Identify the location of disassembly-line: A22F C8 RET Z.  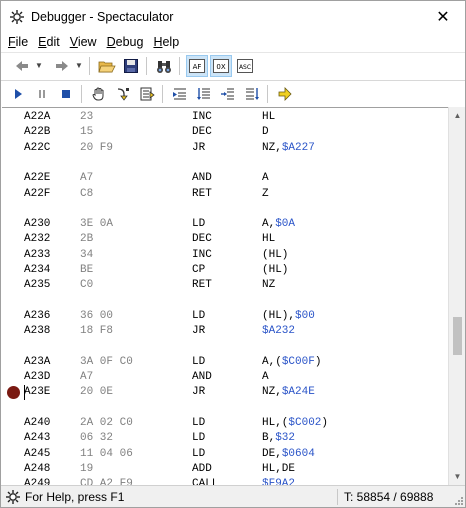
(225, 194).